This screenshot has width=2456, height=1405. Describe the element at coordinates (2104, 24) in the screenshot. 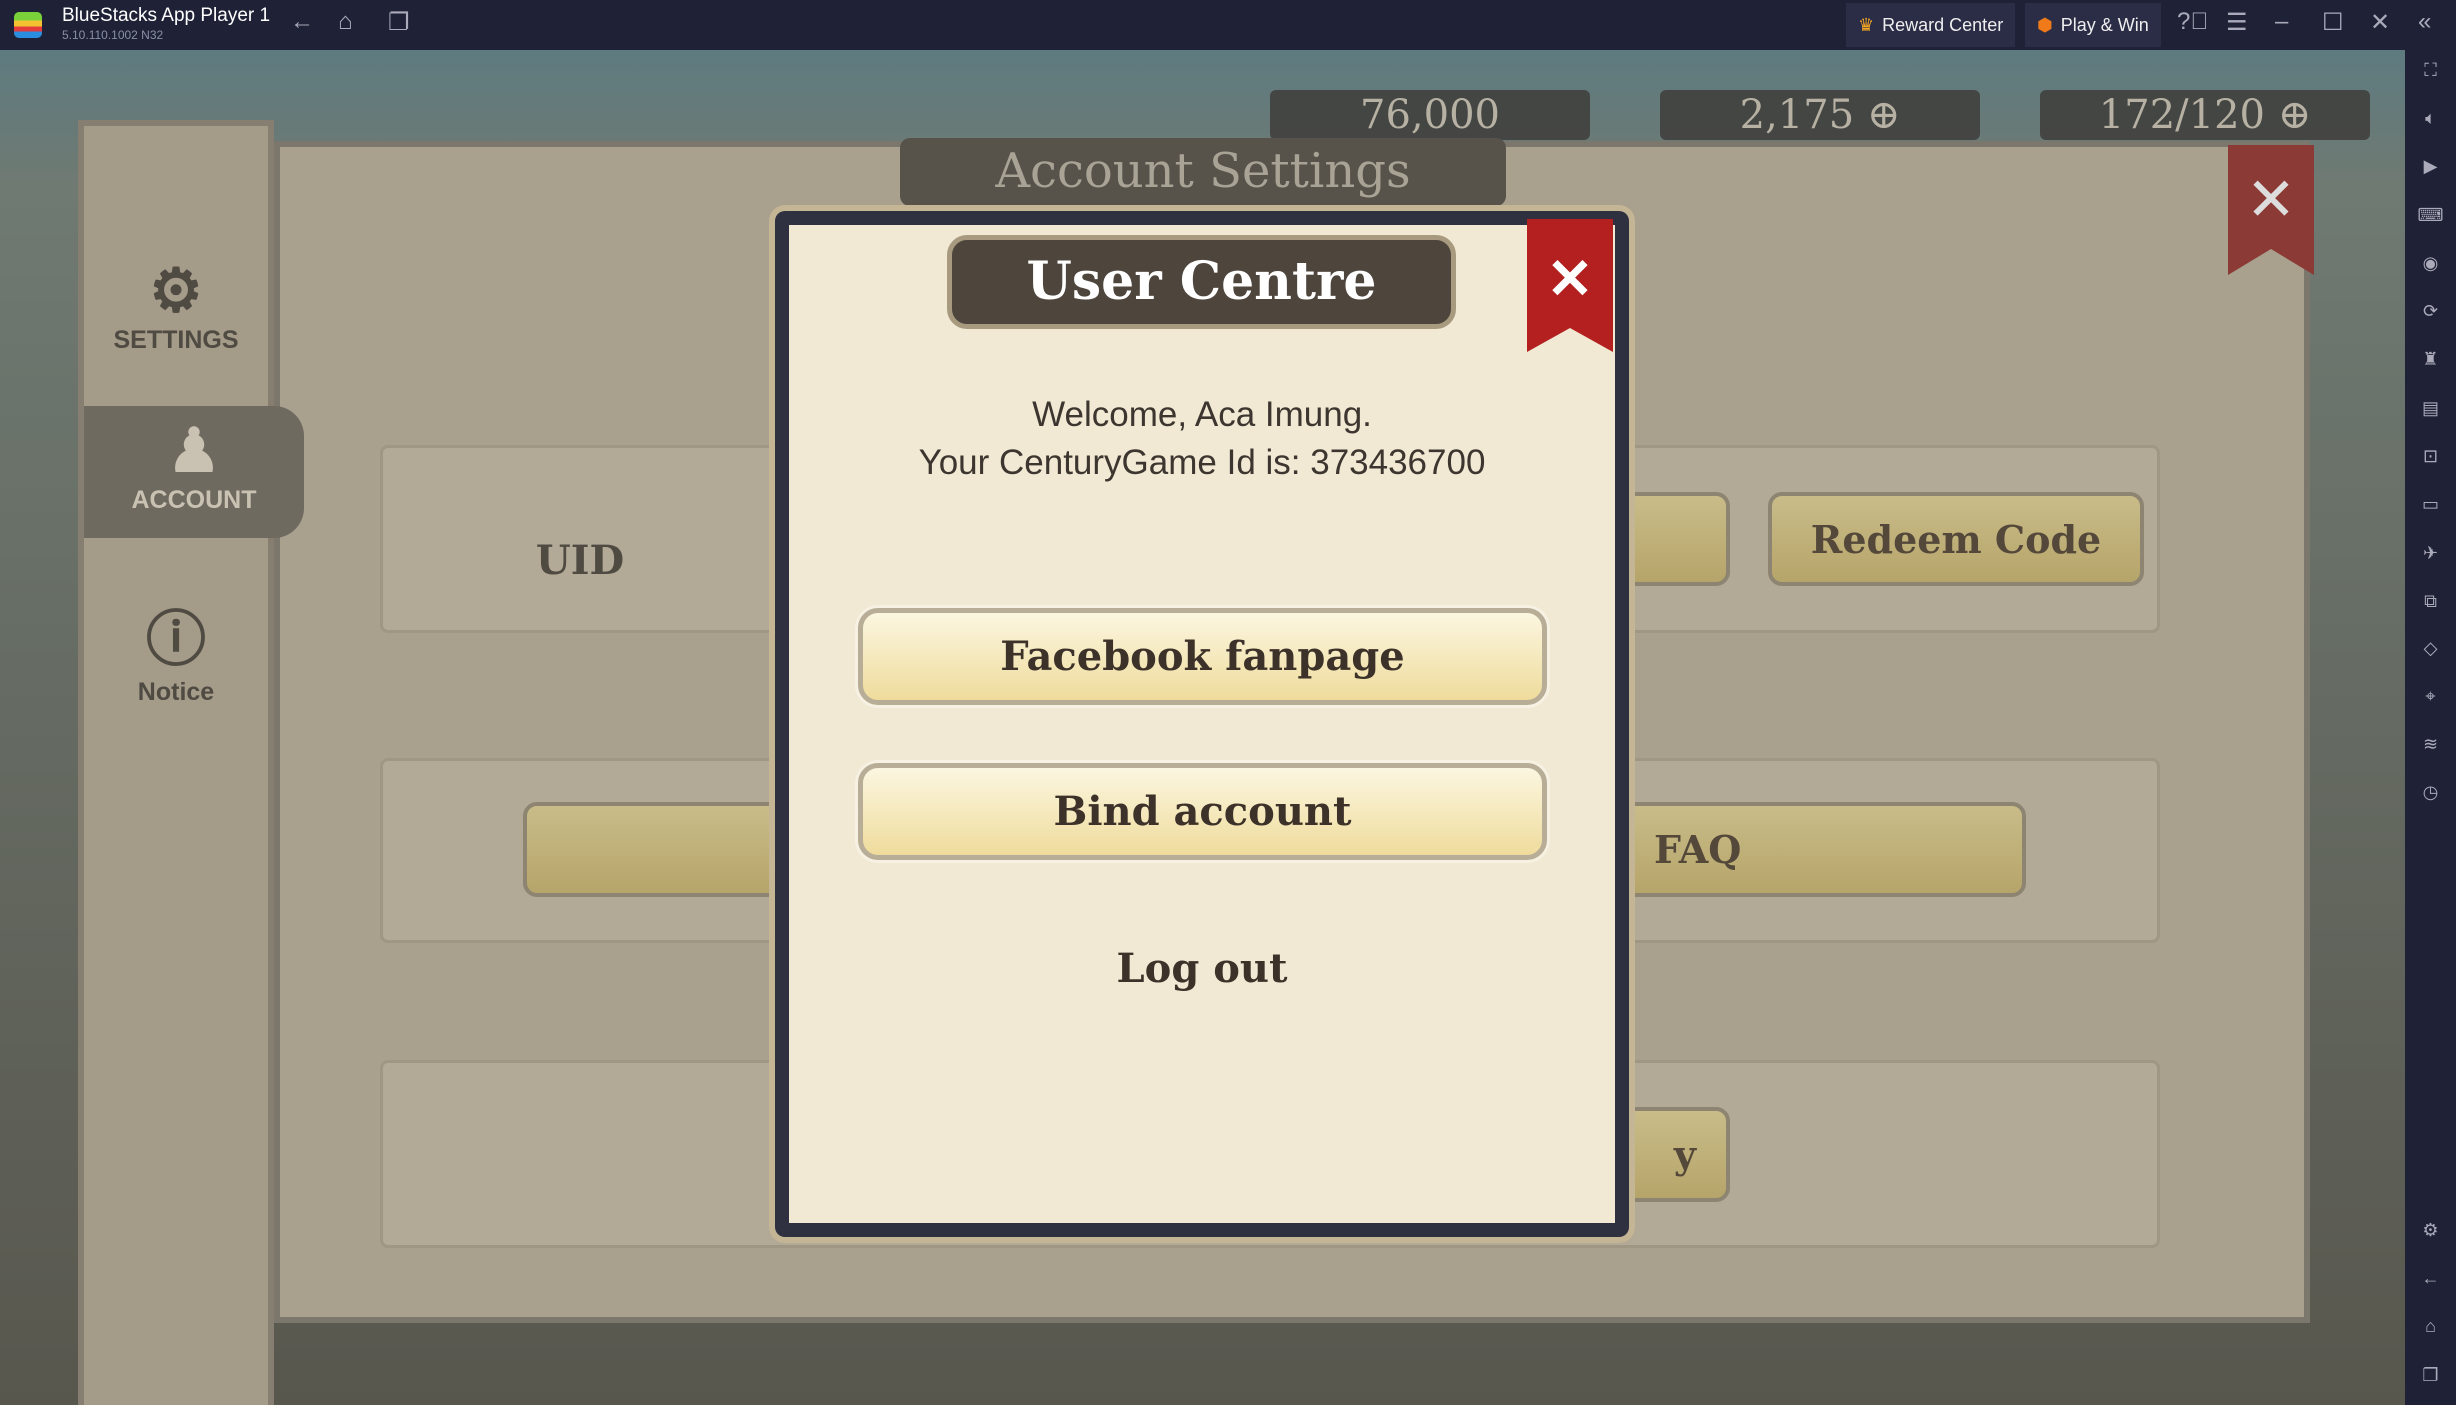

I see `play-win-label: Play & Win` at that location.